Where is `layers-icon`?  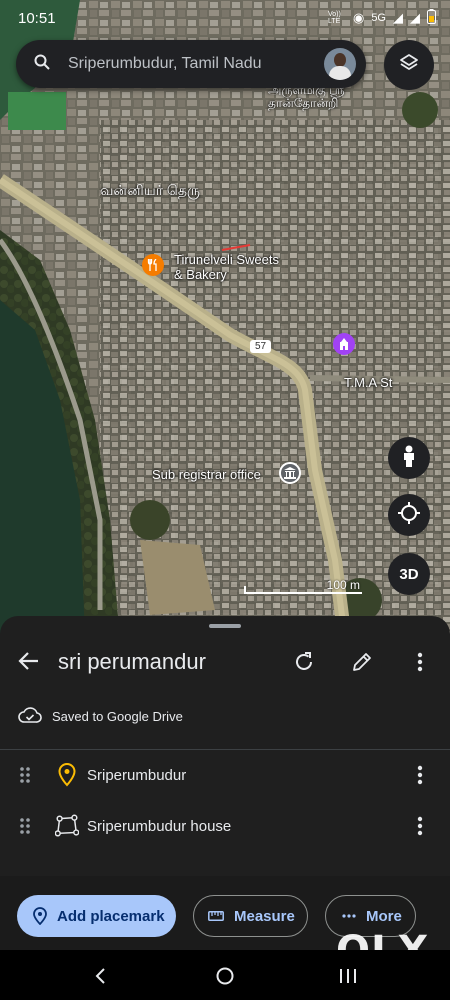 layers-icon is located at coordinates (409, 65).